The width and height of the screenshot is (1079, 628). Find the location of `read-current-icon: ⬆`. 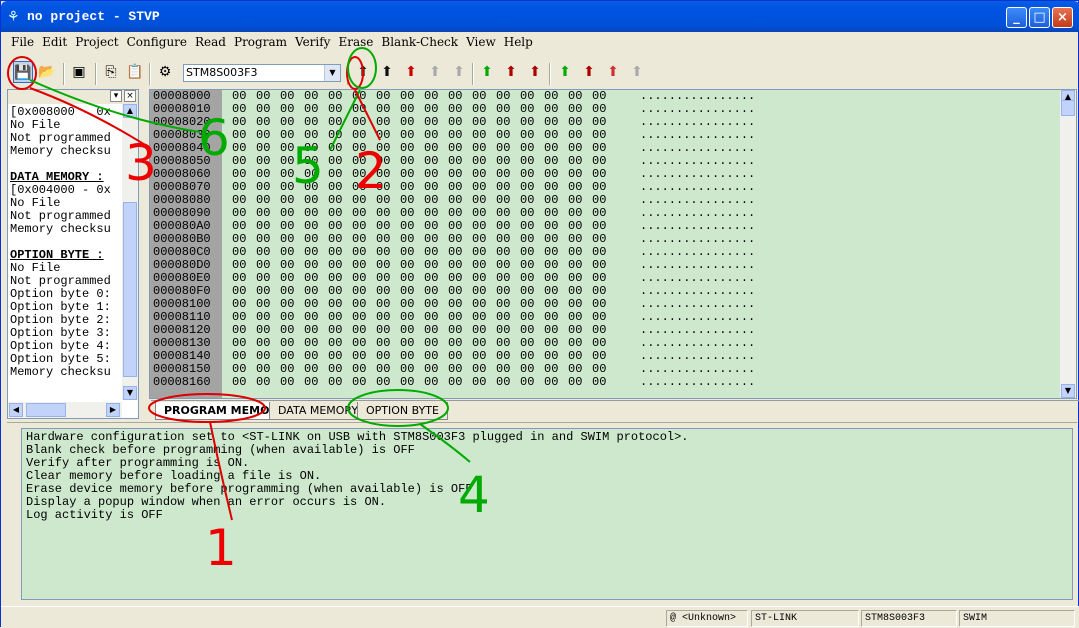

read-current-icon: ⬆ is located at coordinates (387, 72).